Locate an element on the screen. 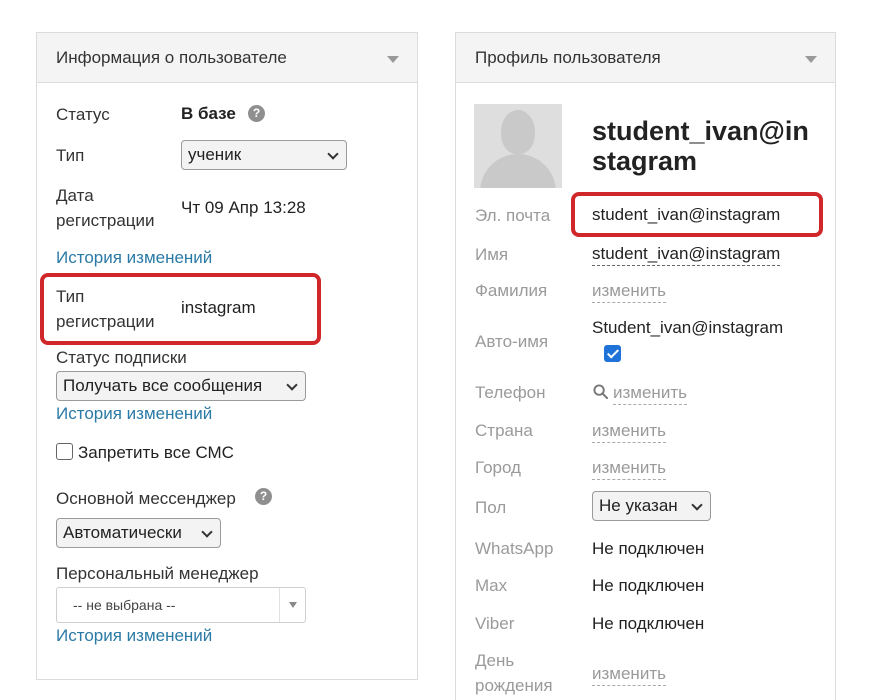 This screenshot has width=872, height=700. auto-name-value: Student_ivan@instagram is located at coordinates (688, 327).